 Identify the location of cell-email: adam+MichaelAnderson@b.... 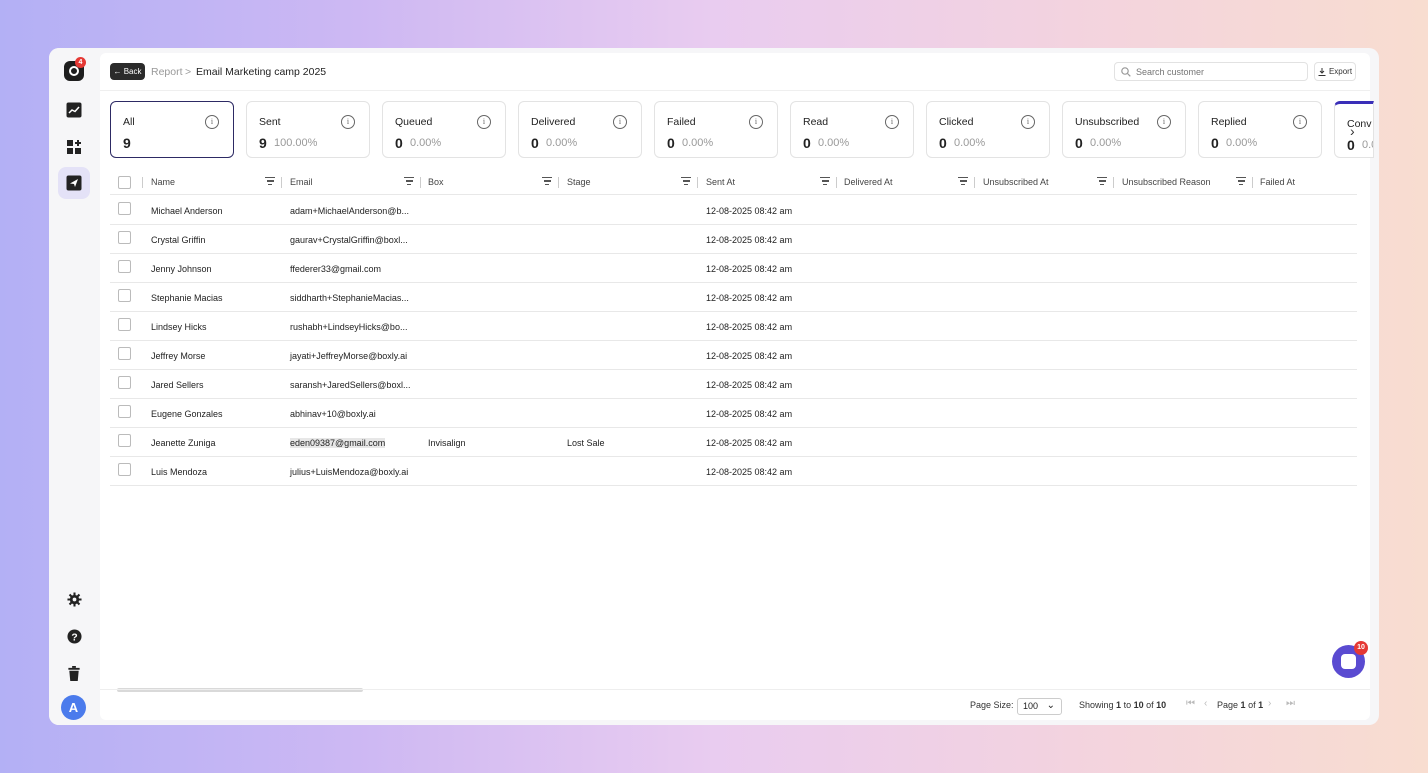
(349, 211).